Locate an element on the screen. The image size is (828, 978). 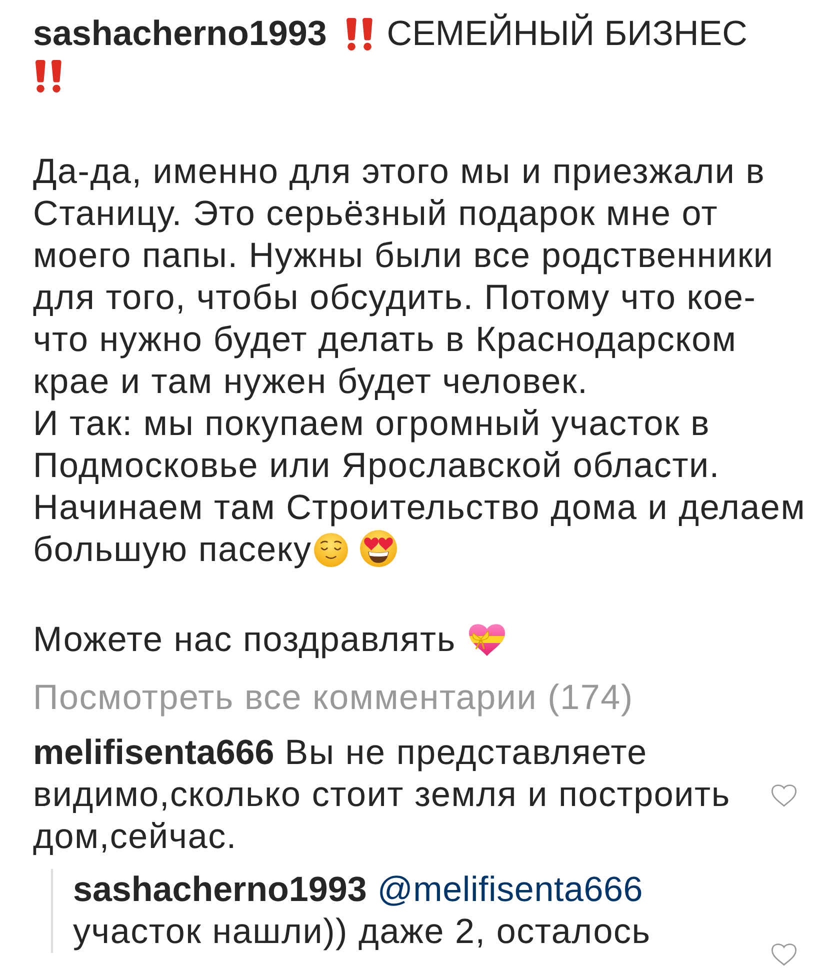
caption-text: Можете нас поздравлять is located at coordinates (421, 640).